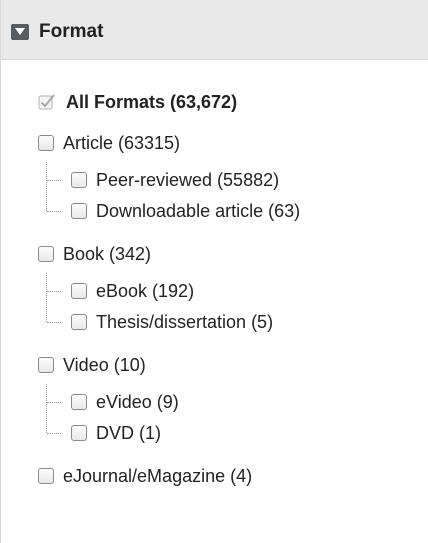 This screenshot has width=428, height=543. What do you see at coordinates (188, 179) in the screenshot?
I see `facet-item-label: Peer-reviewed (55882)` at bounding box center [188, 179].